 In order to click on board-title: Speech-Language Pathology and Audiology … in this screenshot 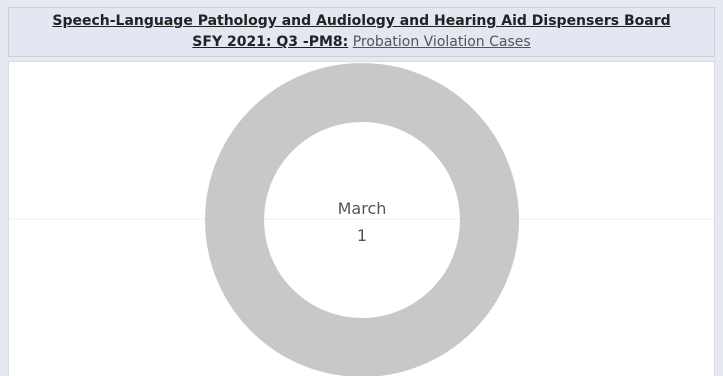, I will do `click(361, 21)`.